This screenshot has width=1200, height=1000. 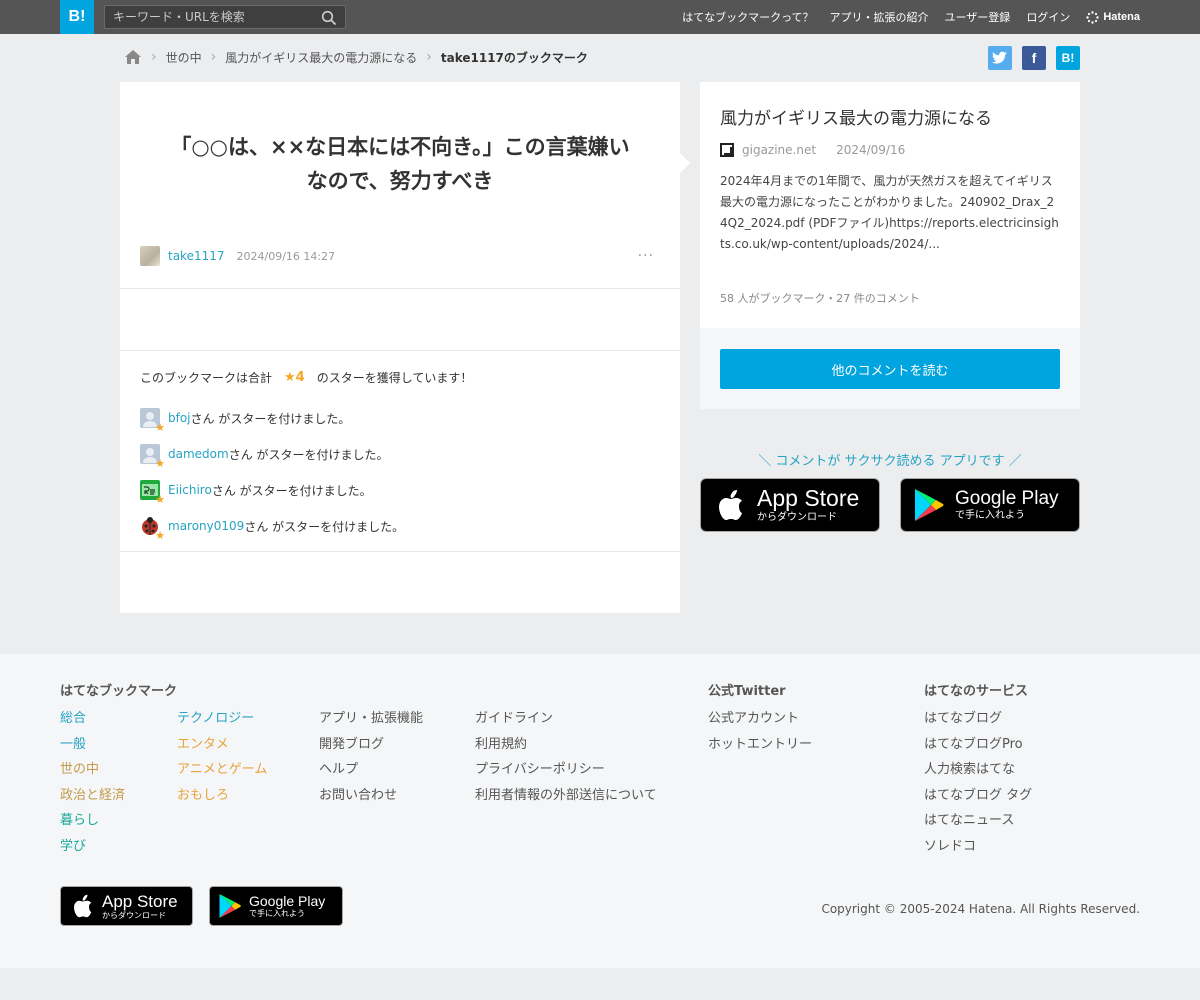 What do you see at coordinates (371, 770) in the screenshot?
I see `footer-link: ヘルプ` at bounding box center [371, 770].